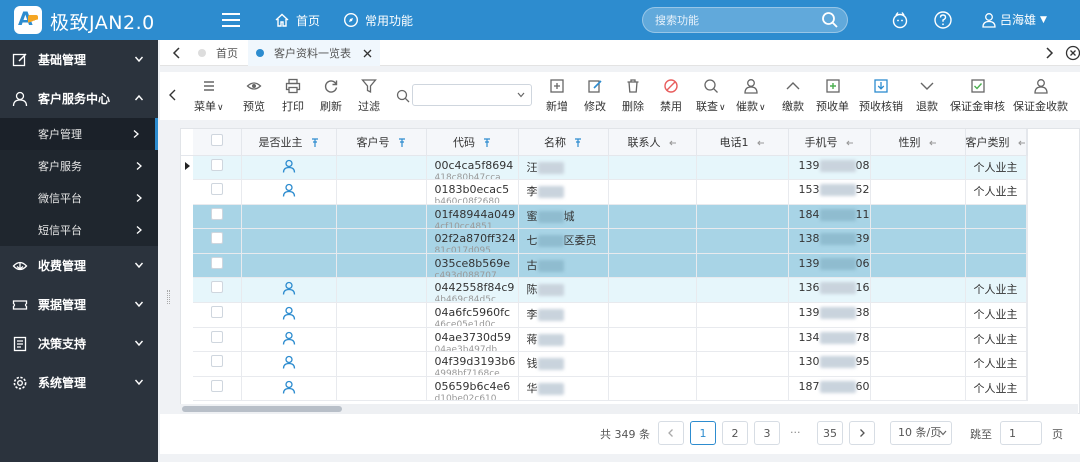 Image resolution: width=1080 pixels, height=462 pixels. Describe the element at coordinates (79, 343) in the screenshot. I see `sidebar-item-decision: 决策支持` at that location.